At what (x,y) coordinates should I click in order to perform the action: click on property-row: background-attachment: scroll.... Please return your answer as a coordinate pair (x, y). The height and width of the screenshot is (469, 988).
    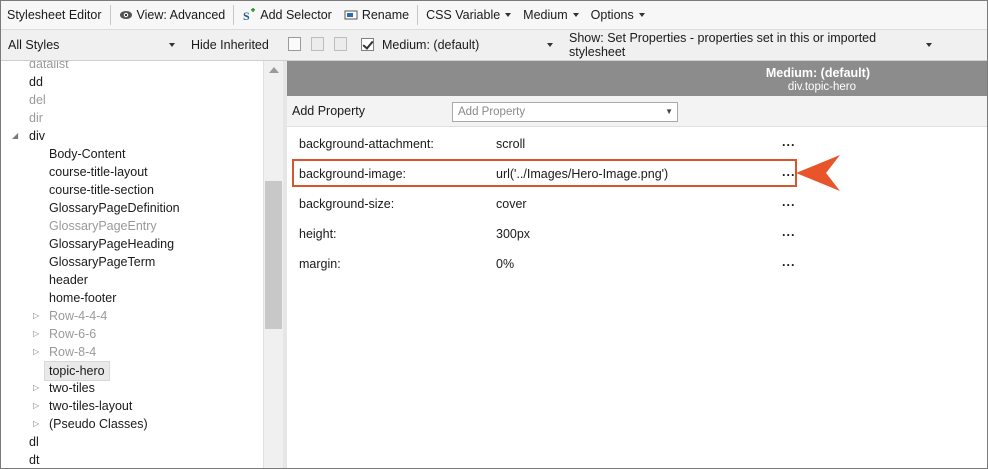
    Looking at the image, I should click on (637, 144).